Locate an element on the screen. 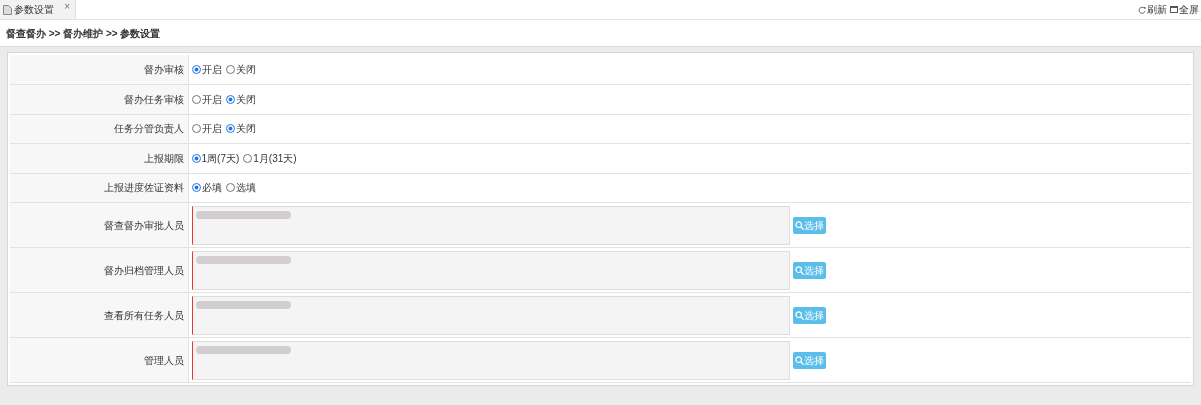 The image size is (1201, 405). radio-option: 1周(7天) is located at coordinates (215, 158).